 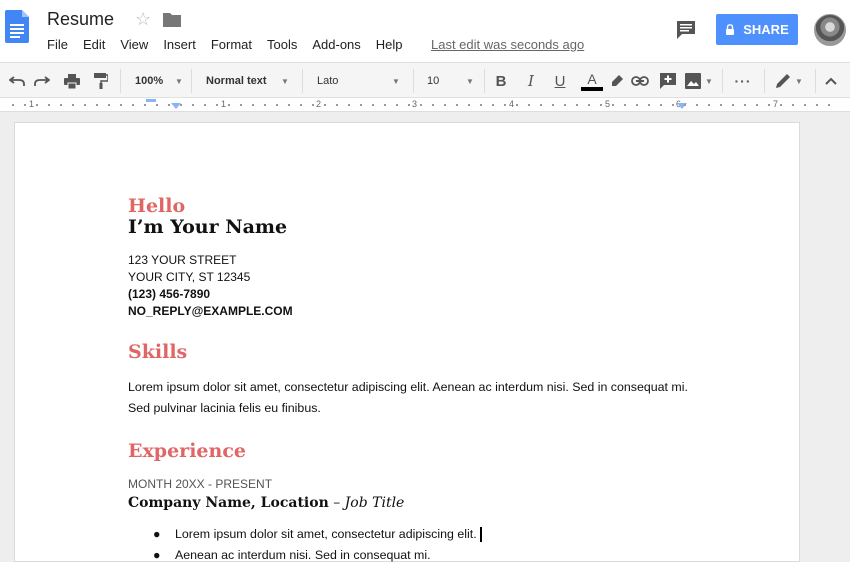 What do you see at coordinates (80, 19) in the screenshot?
I see `document-title: Resume` at bounding box center [80, 19].